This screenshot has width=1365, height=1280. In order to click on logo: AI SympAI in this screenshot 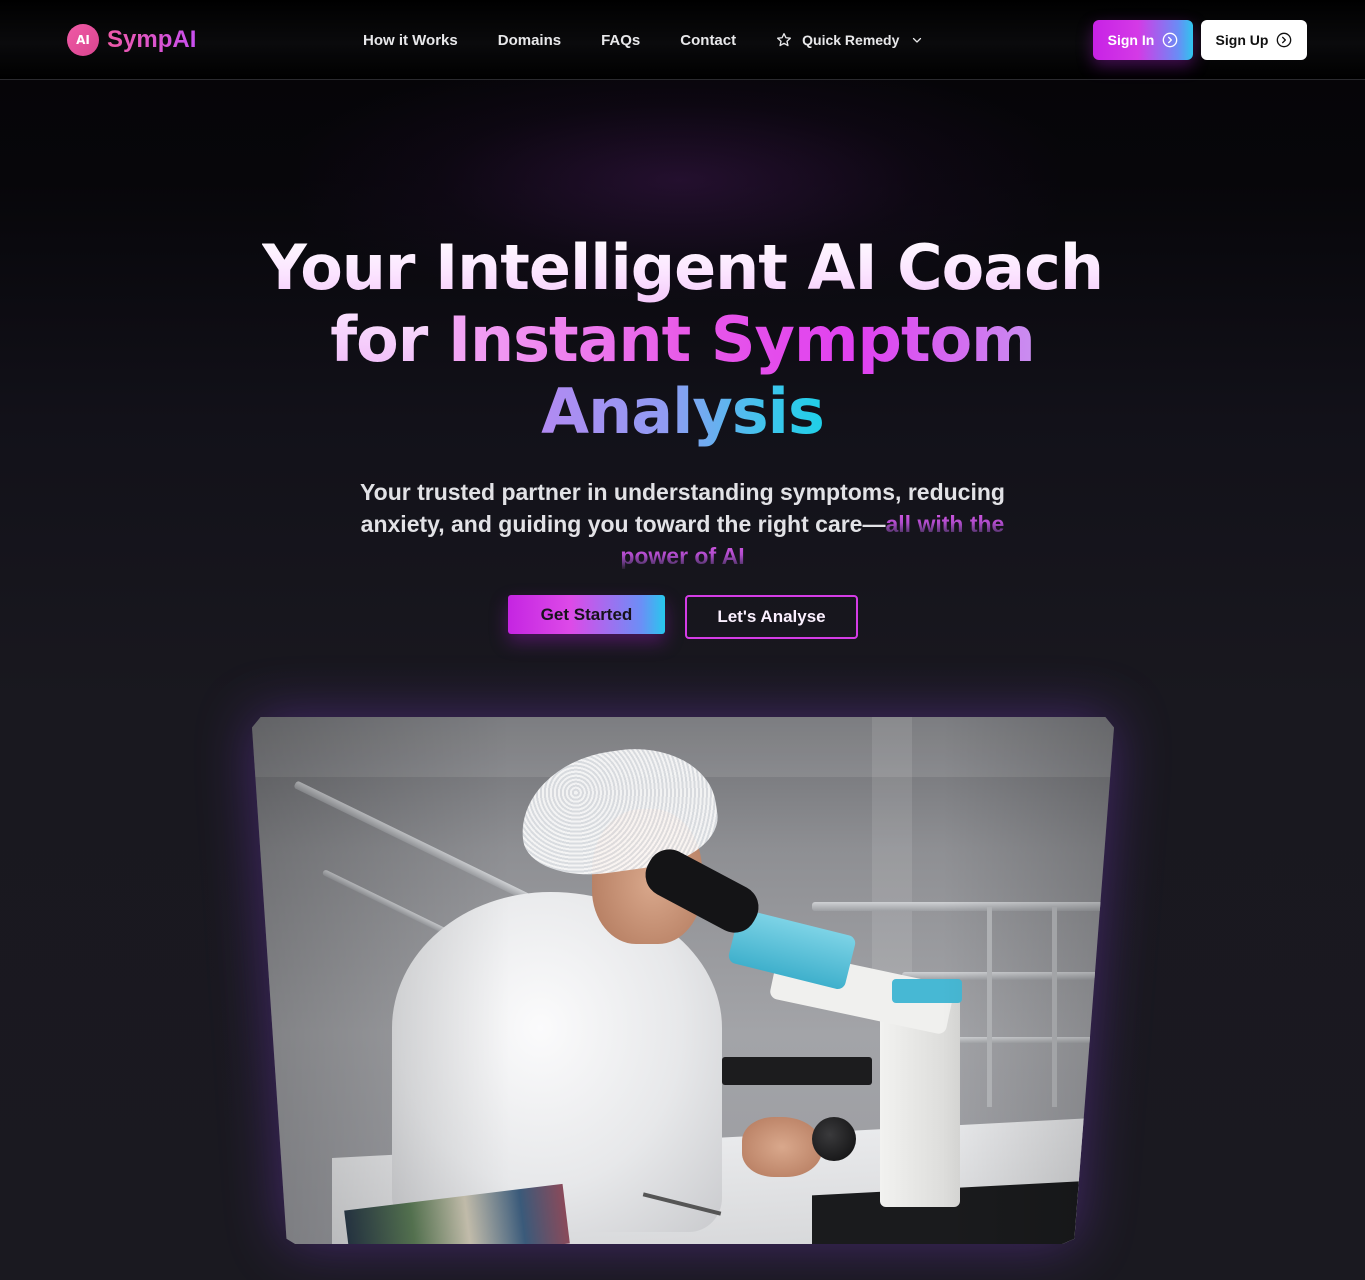, I will do `click(131, 40)`.